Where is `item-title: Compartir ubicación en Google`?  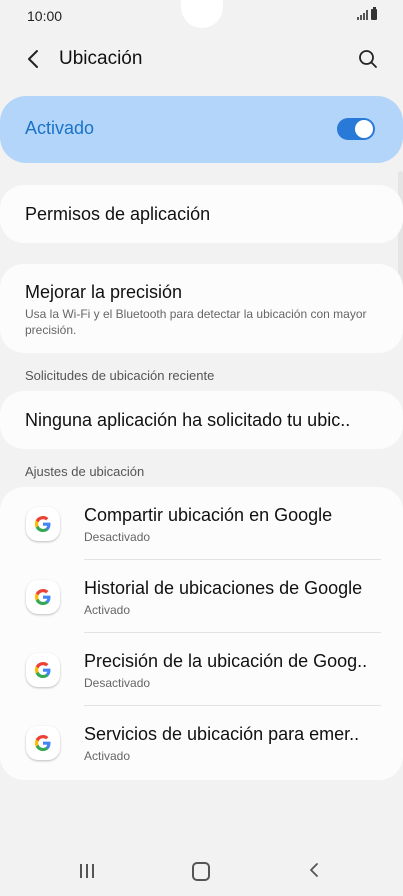
item-title: Compartir ubicación en Google is located at coordinates (208, 515).